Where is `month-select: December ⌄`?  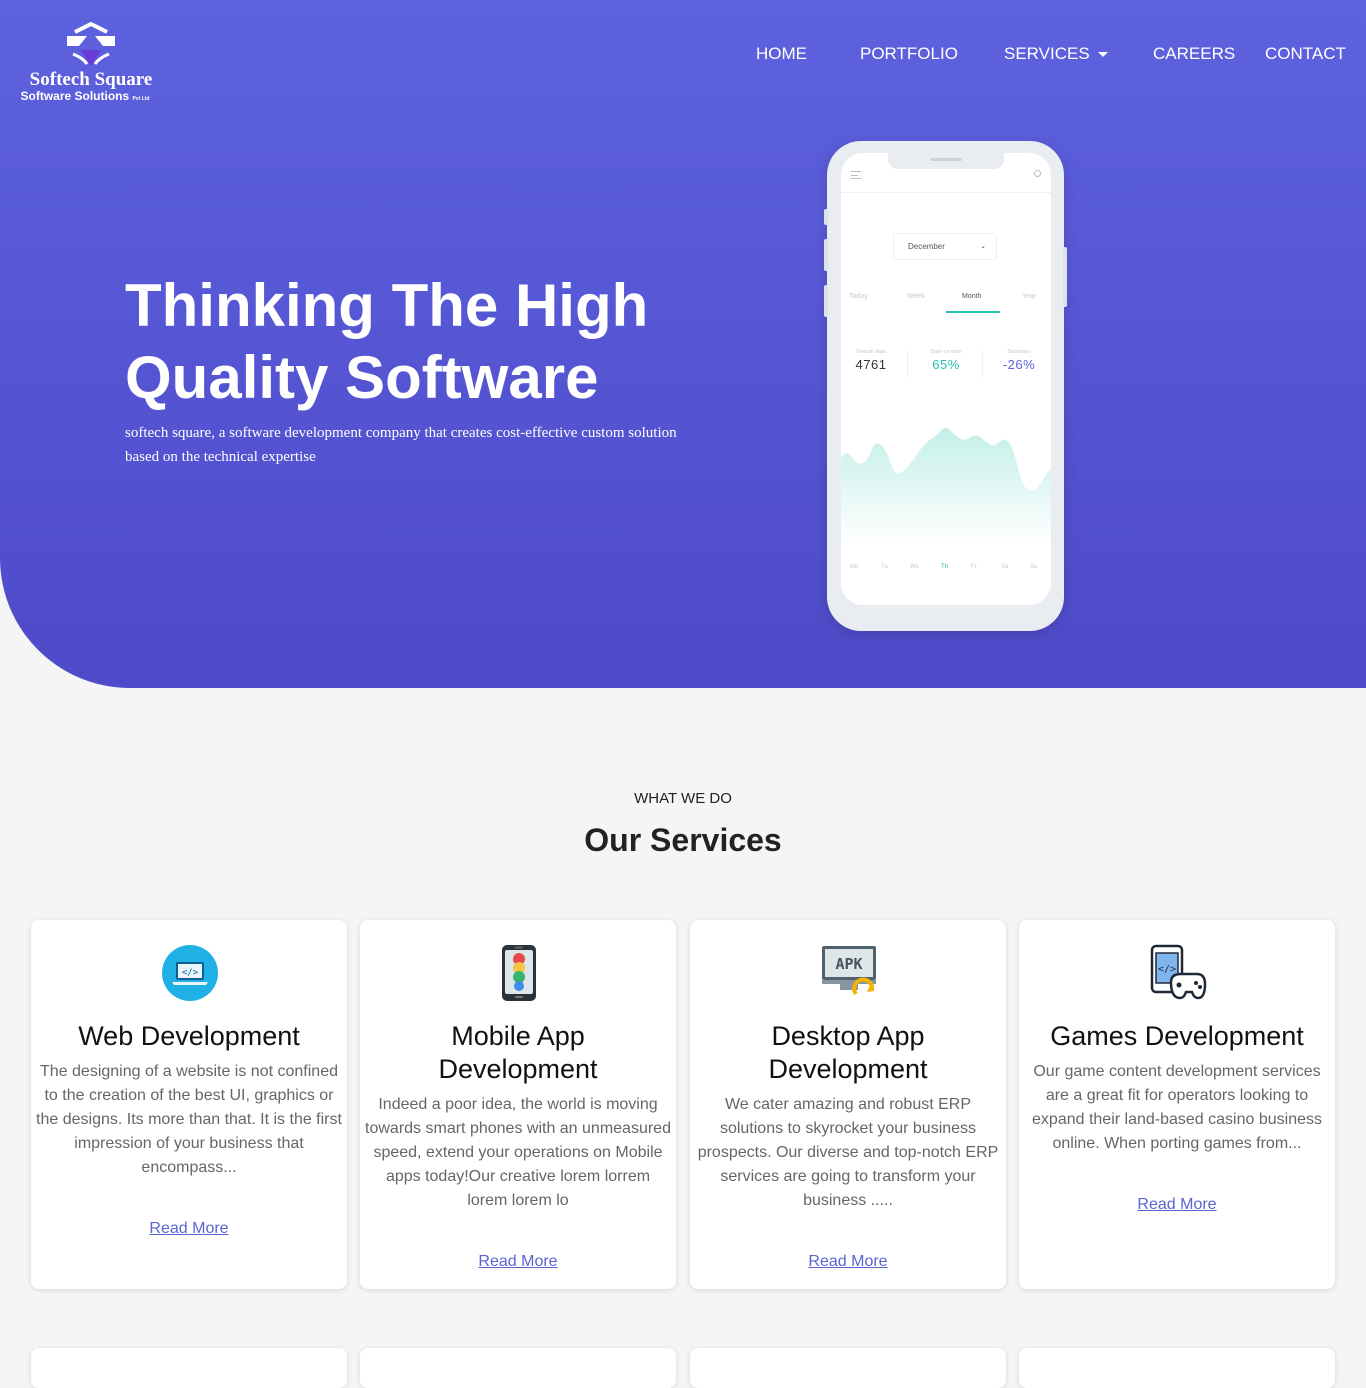 month-select: December ⌄ is located at coordinates (945, 246).